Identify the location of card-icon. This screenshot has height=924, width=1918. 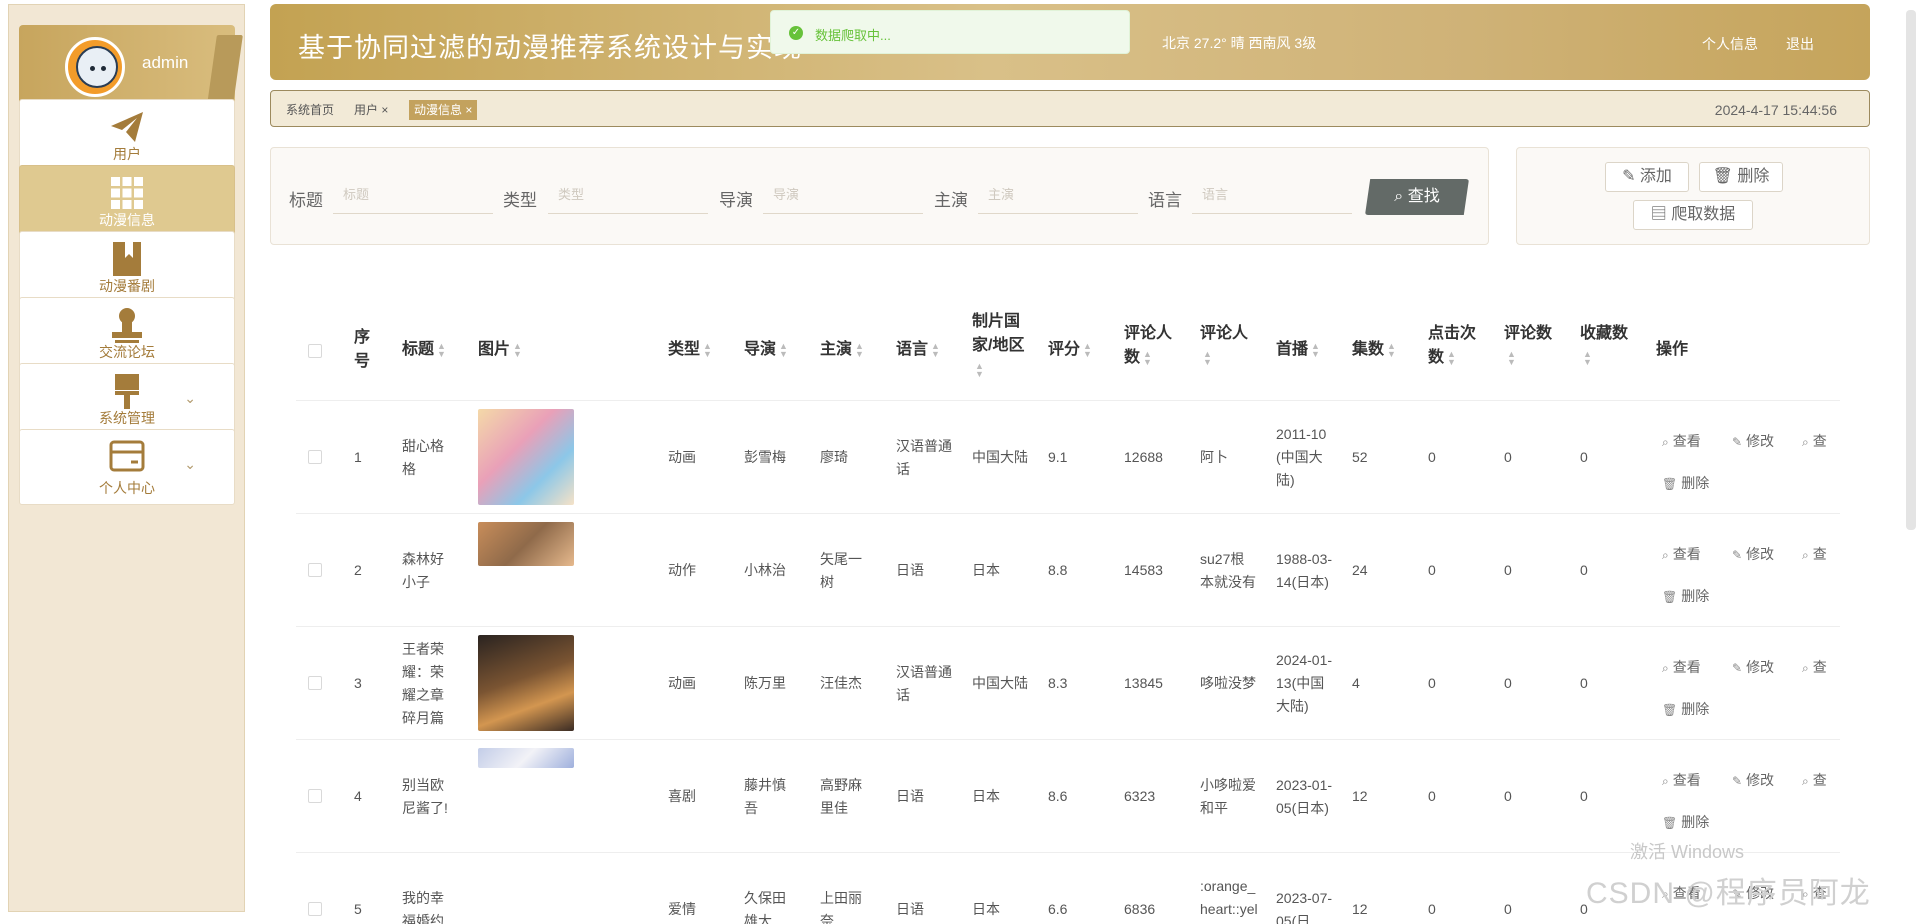
(127, 456).